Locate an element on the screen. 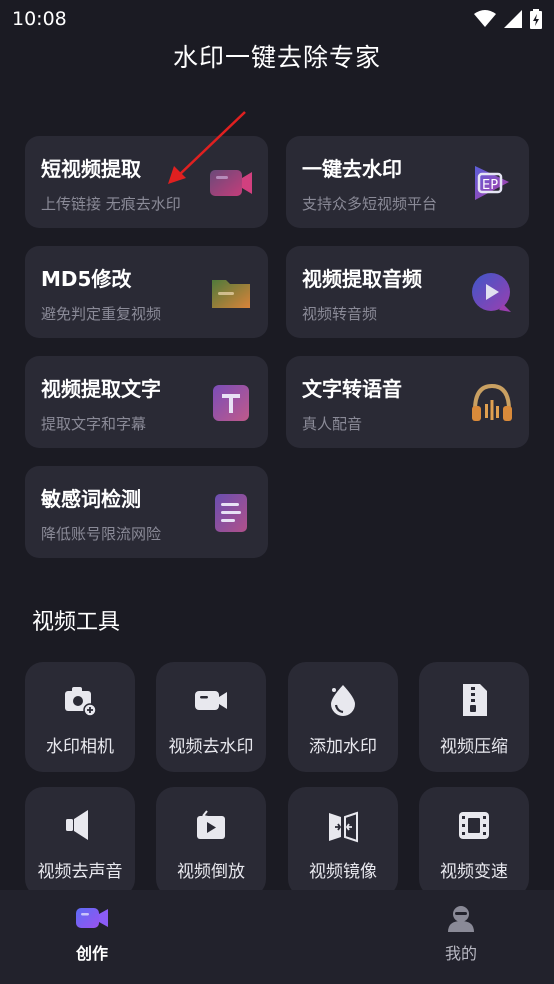 This screenshot has width=554, height=984. mute-speaker-icon is located at coordinates (77, 825).